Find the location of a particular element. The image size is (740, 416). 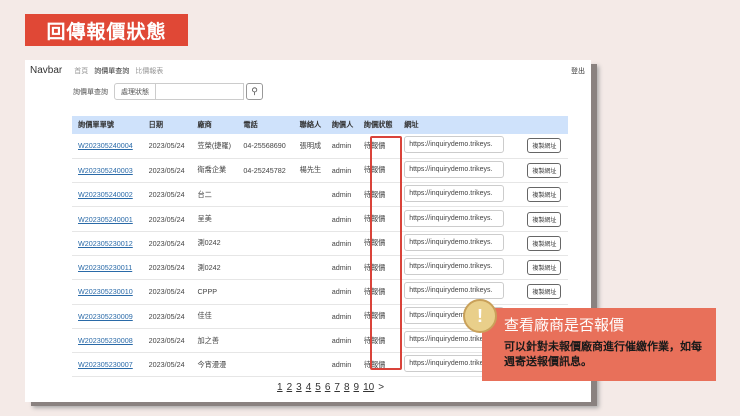

table-cell: W202305240003 is located at coordinates (107, 171).